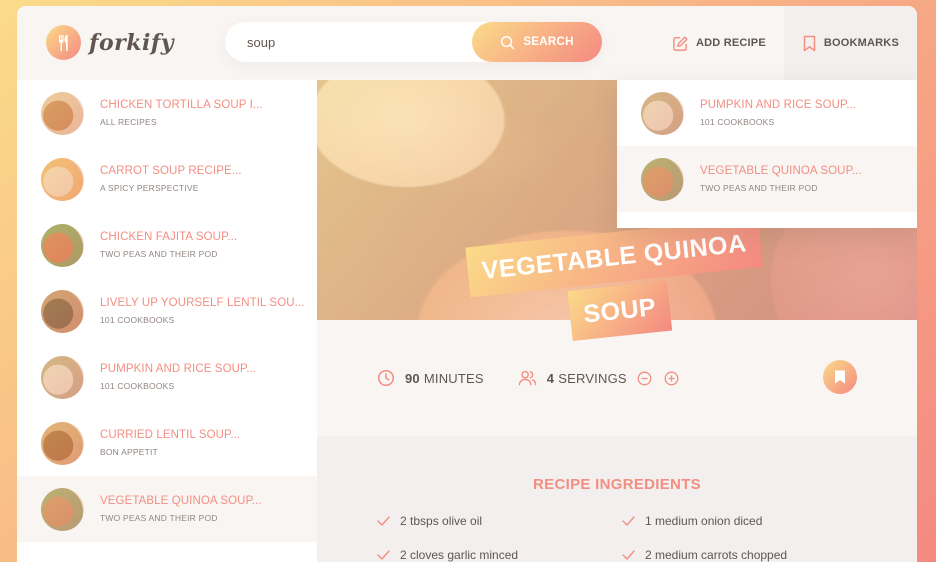  I want to click on bookmark-filled-icon, so click(840, 377).